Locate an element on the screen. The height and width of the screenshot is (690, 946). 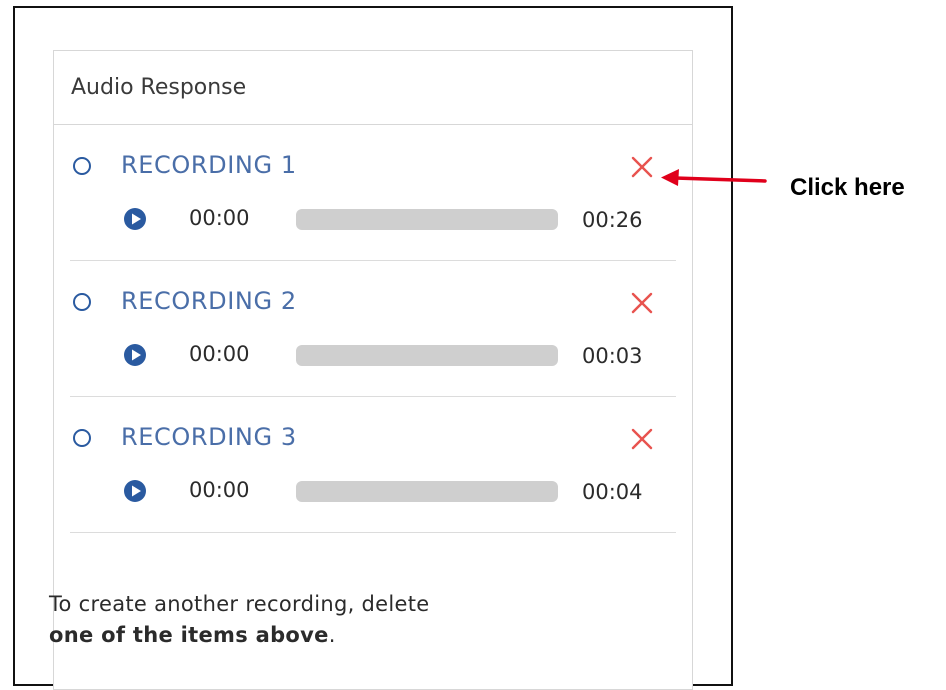
footer-period: . is located at coordinates (332, 635).